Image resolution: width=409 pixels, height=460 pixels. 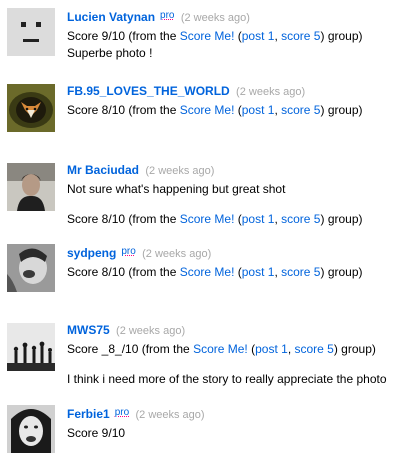 What do you see at coordinates (96, 433) in the screenshot?
I see `comment-text: Score 9/10` at bounding box center [96, 433].